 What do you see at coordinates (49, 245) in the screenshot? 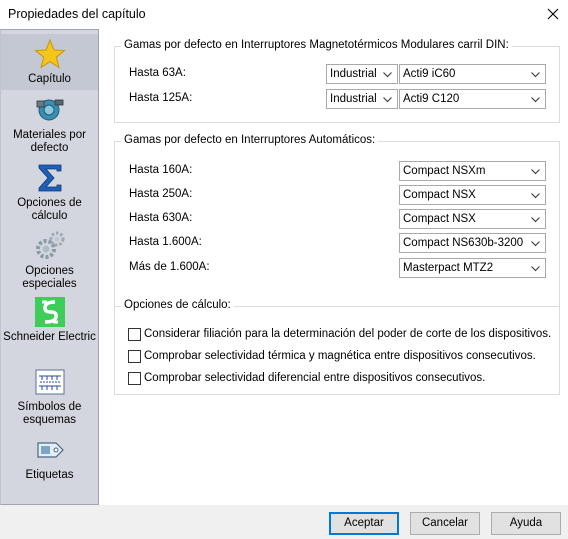
I see `gears-icon` at bounding box center [49, 245].